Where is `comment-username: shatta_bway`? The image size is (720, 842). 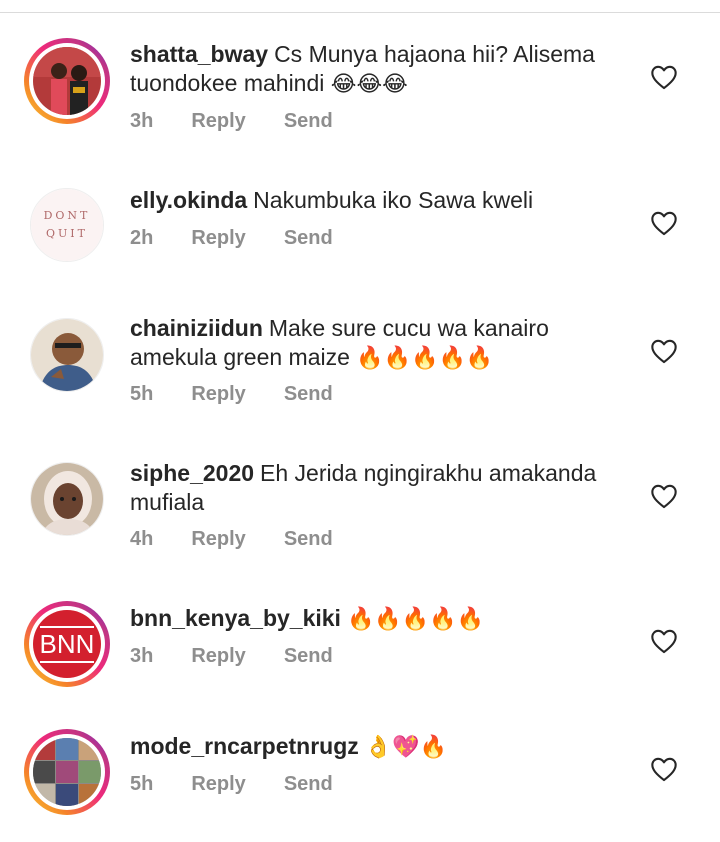
comment-username: shatta_bway is located at coordinates (199, 54).